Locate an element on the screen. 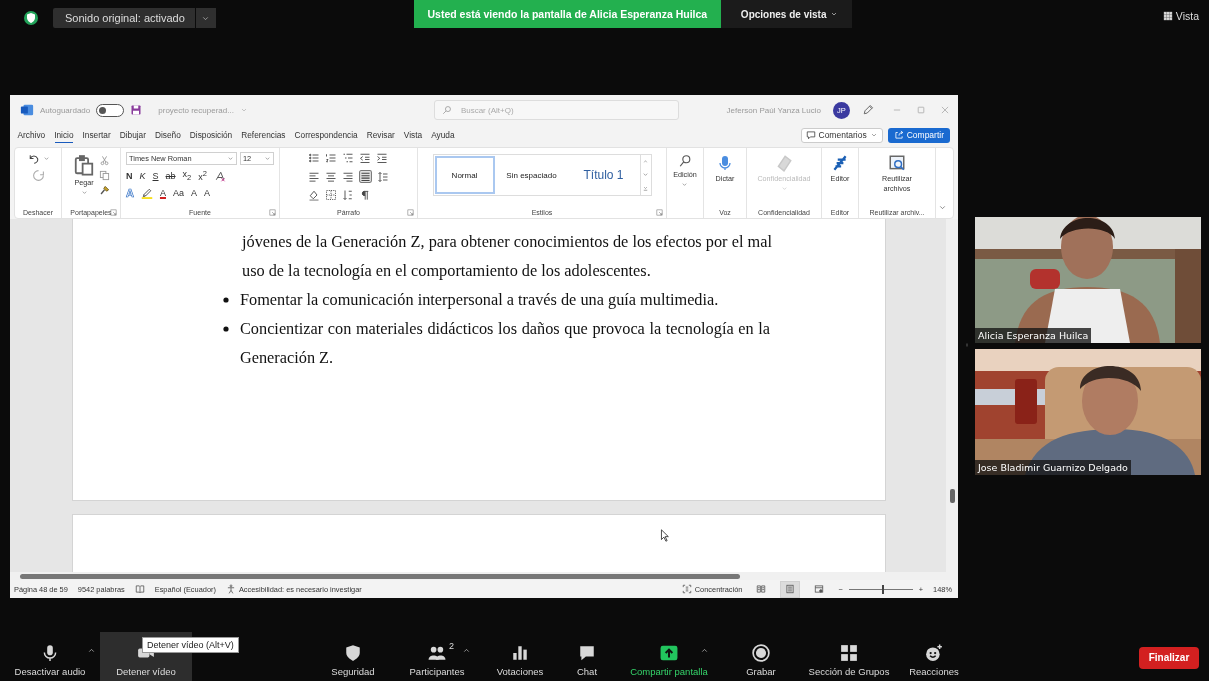 Image resolution: width=1209 pixels, height=681 pixels. bullet-text: Fomentar la comunicación interpersonal a través de una guía multimedia. is located at coordinates (480, 300).